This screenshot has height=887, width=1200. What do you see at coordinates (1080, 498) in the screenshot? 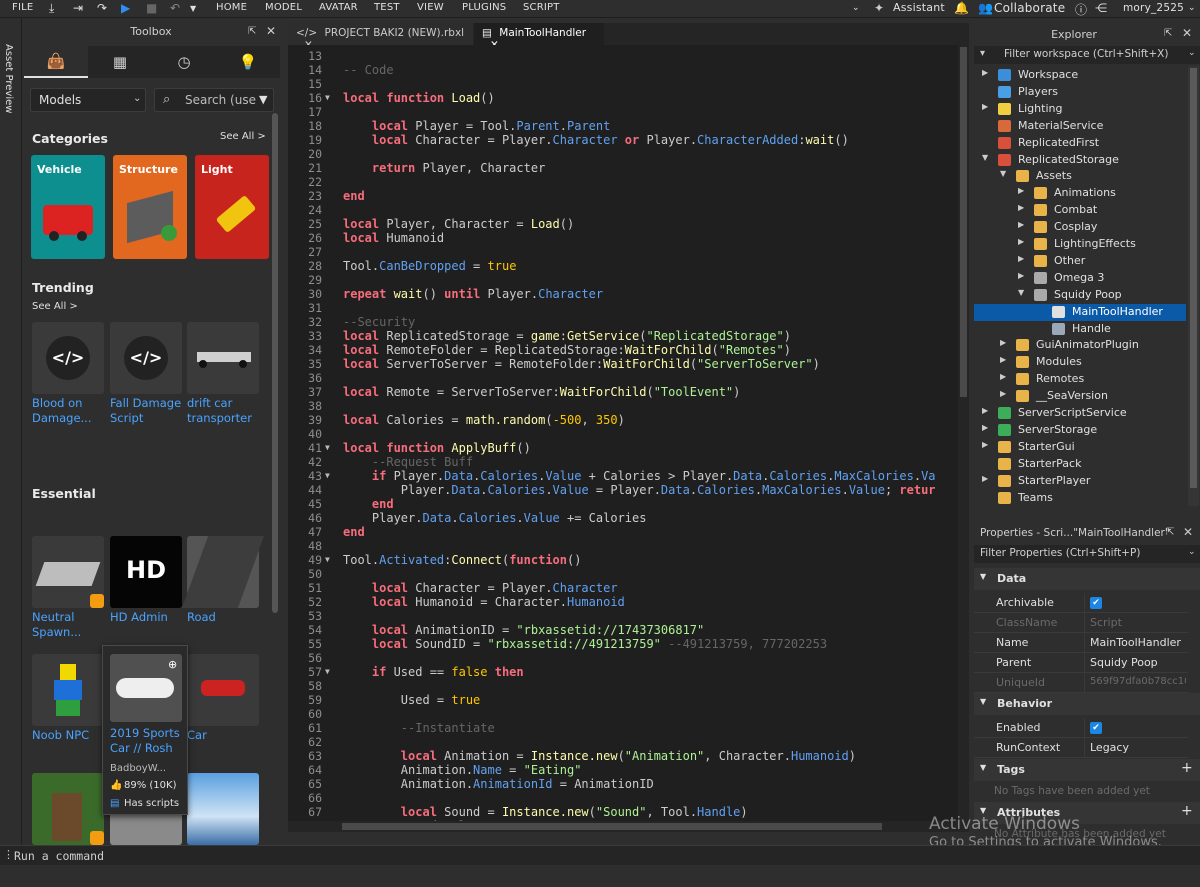
I see `explorer-item-teams: Teams` at bounding box center [1080, 498].